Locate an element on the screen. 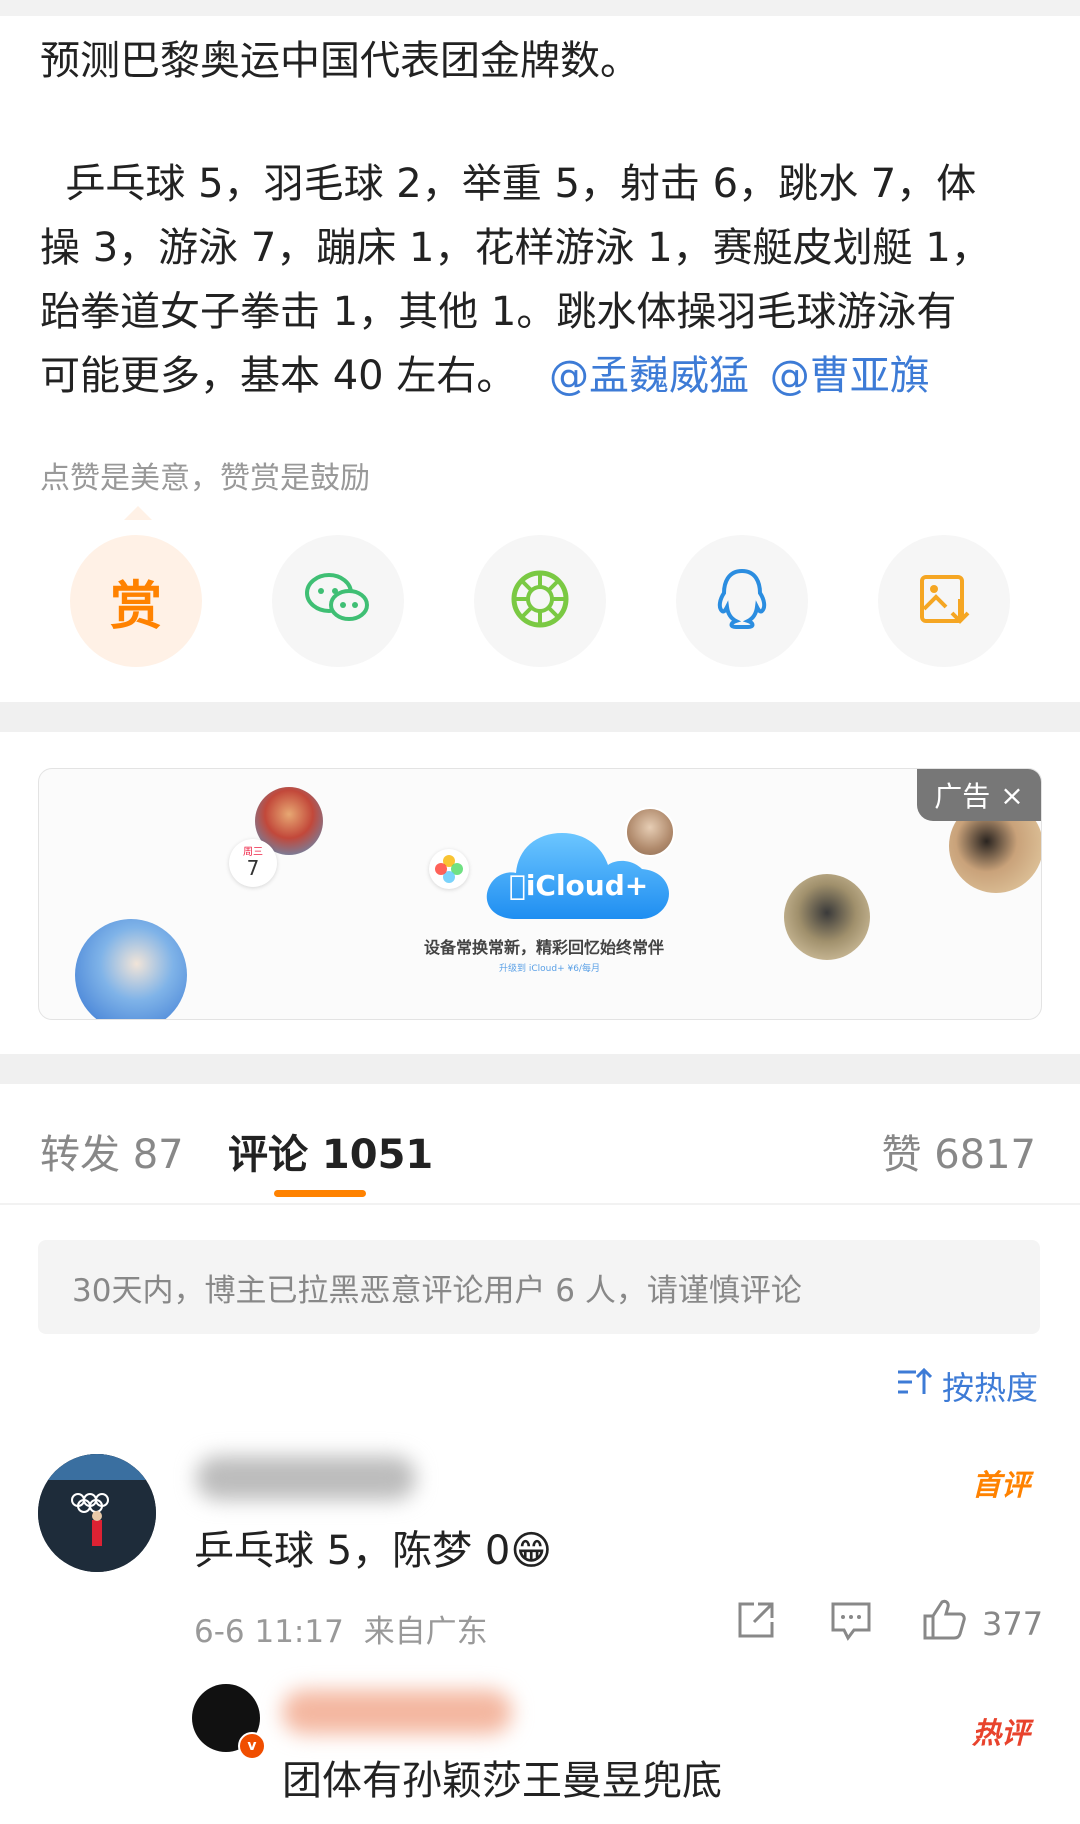 The height and width of the screenshot is (1824, 1080). avatar is located at coordinates (97, 1513).